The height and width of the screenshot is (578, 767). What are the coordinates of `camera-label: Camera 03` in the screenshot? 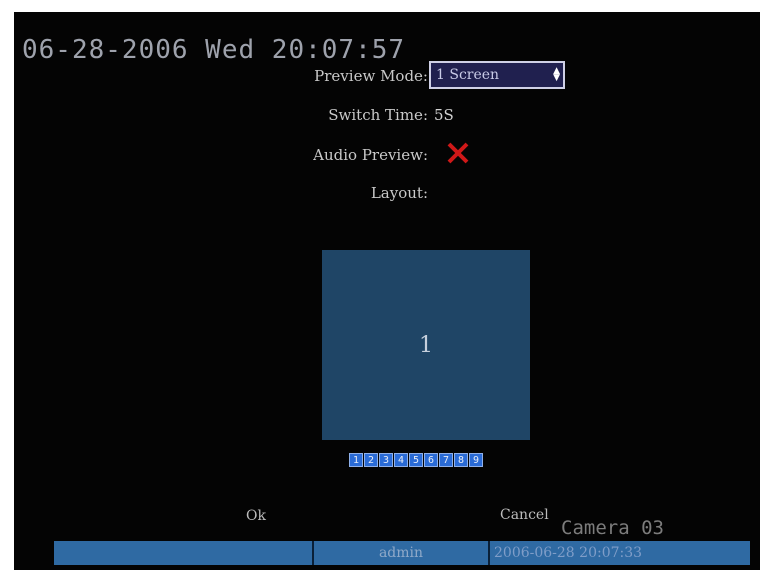 It's located at (612, 528).